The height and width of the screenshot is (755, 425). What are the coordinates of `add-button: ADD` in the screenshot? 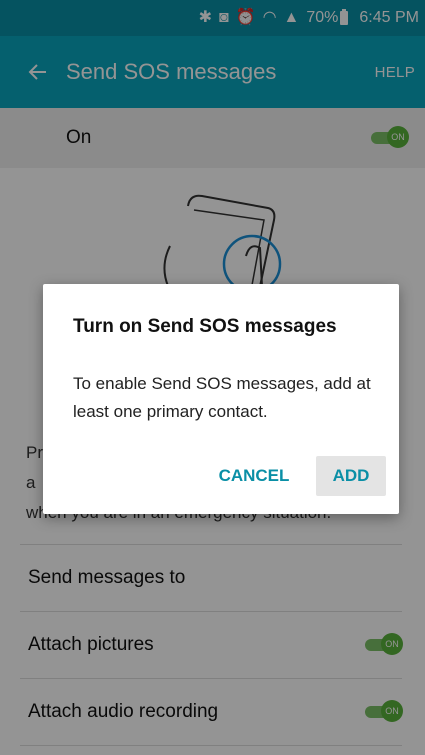 It's located at (351, 476).